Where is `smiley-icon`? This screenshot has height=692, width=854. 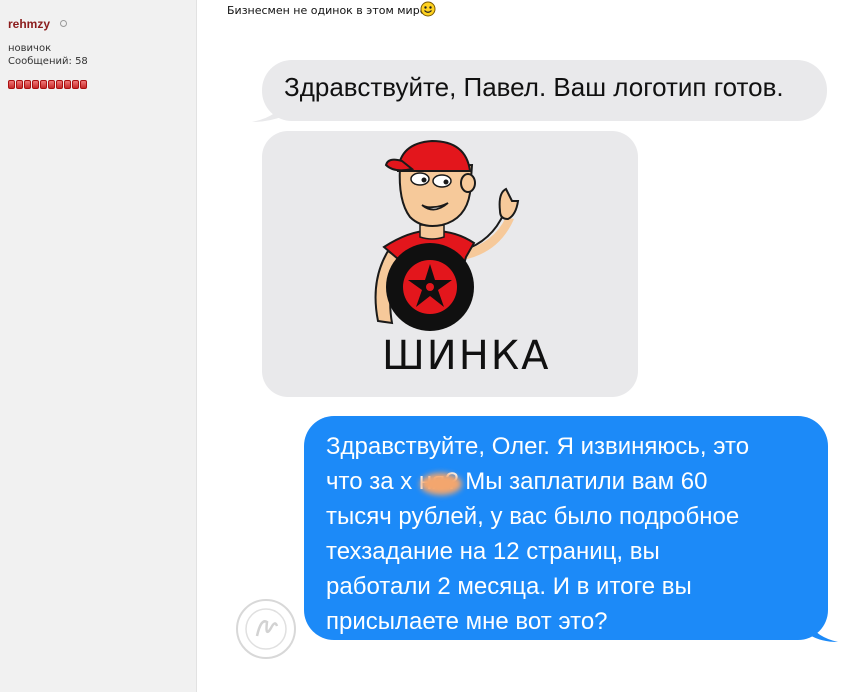
smiley-icon is located at coordinates (428, 9).